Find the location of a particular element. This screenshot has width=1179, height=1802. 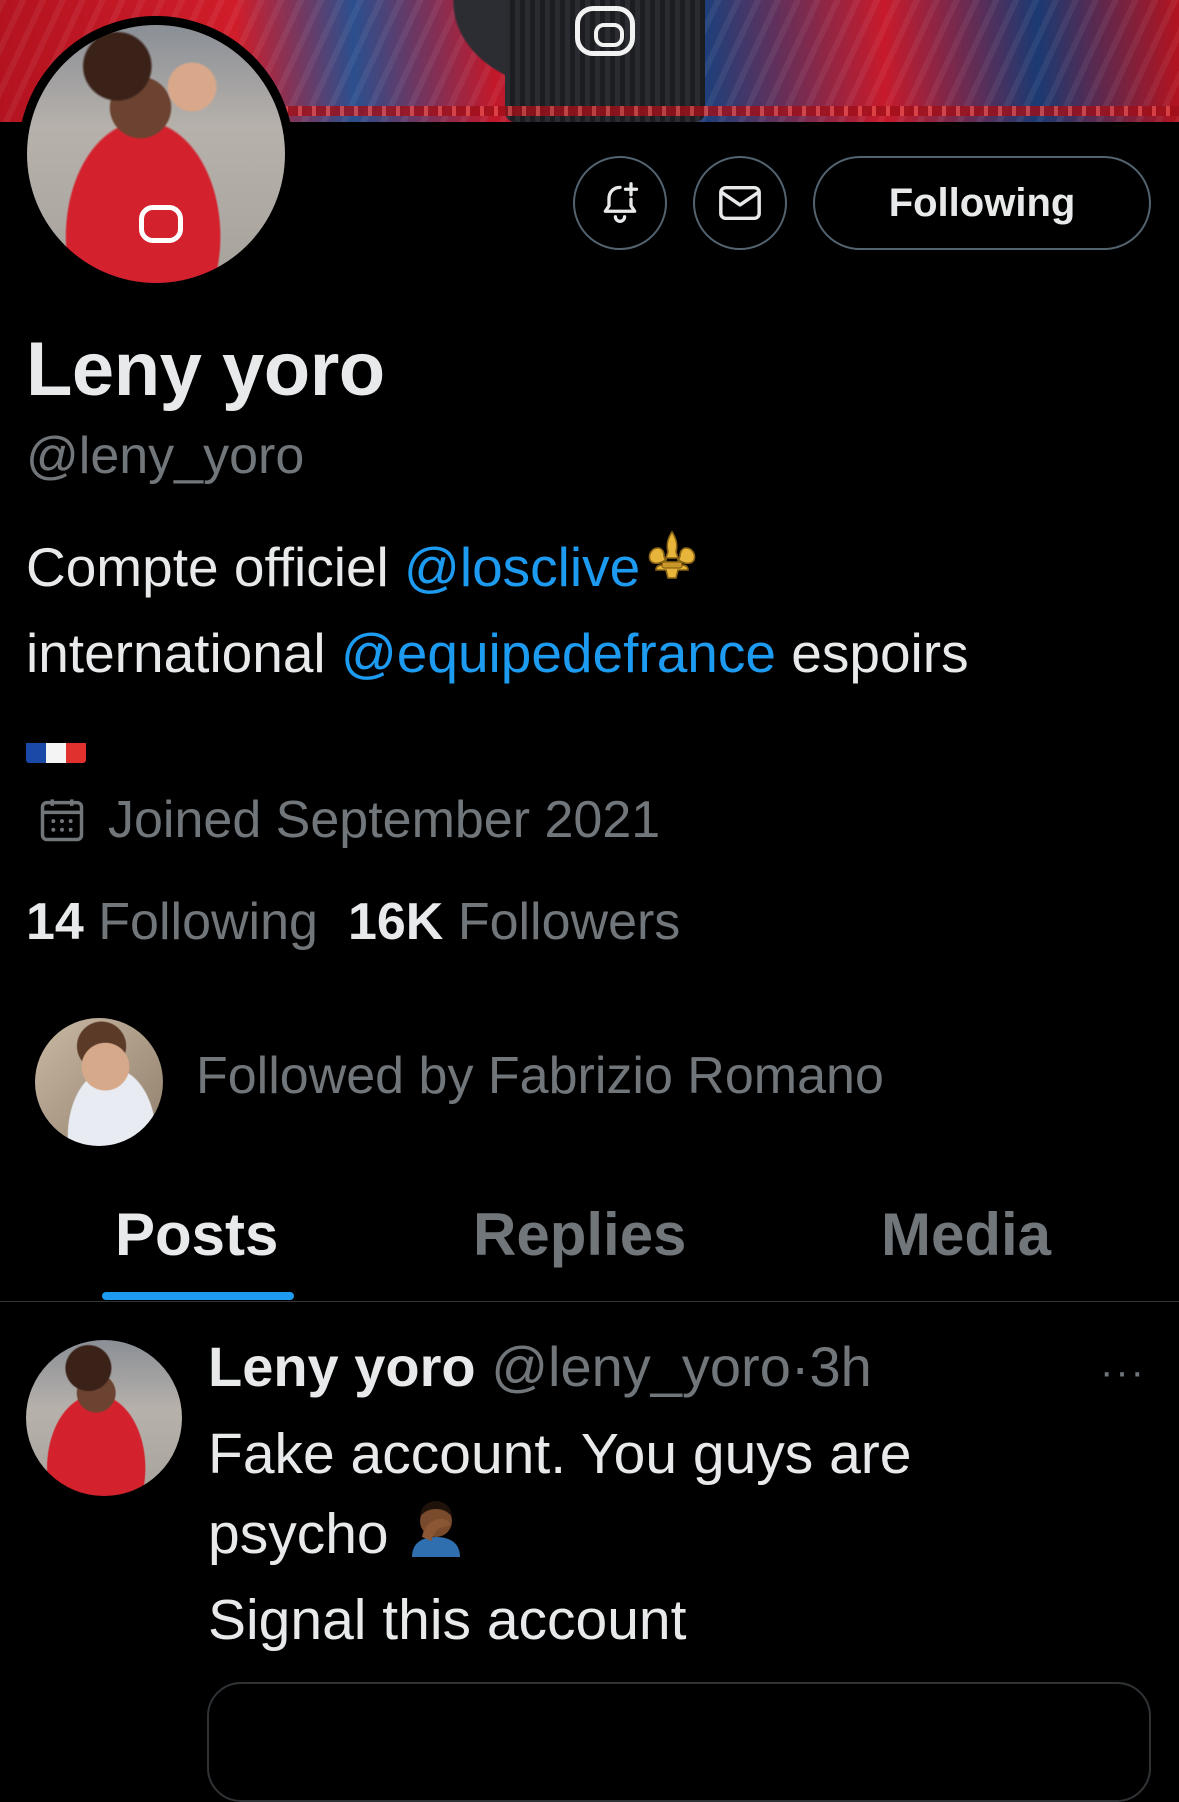

bio-text: espoirs is located at coordinates (872, 653).